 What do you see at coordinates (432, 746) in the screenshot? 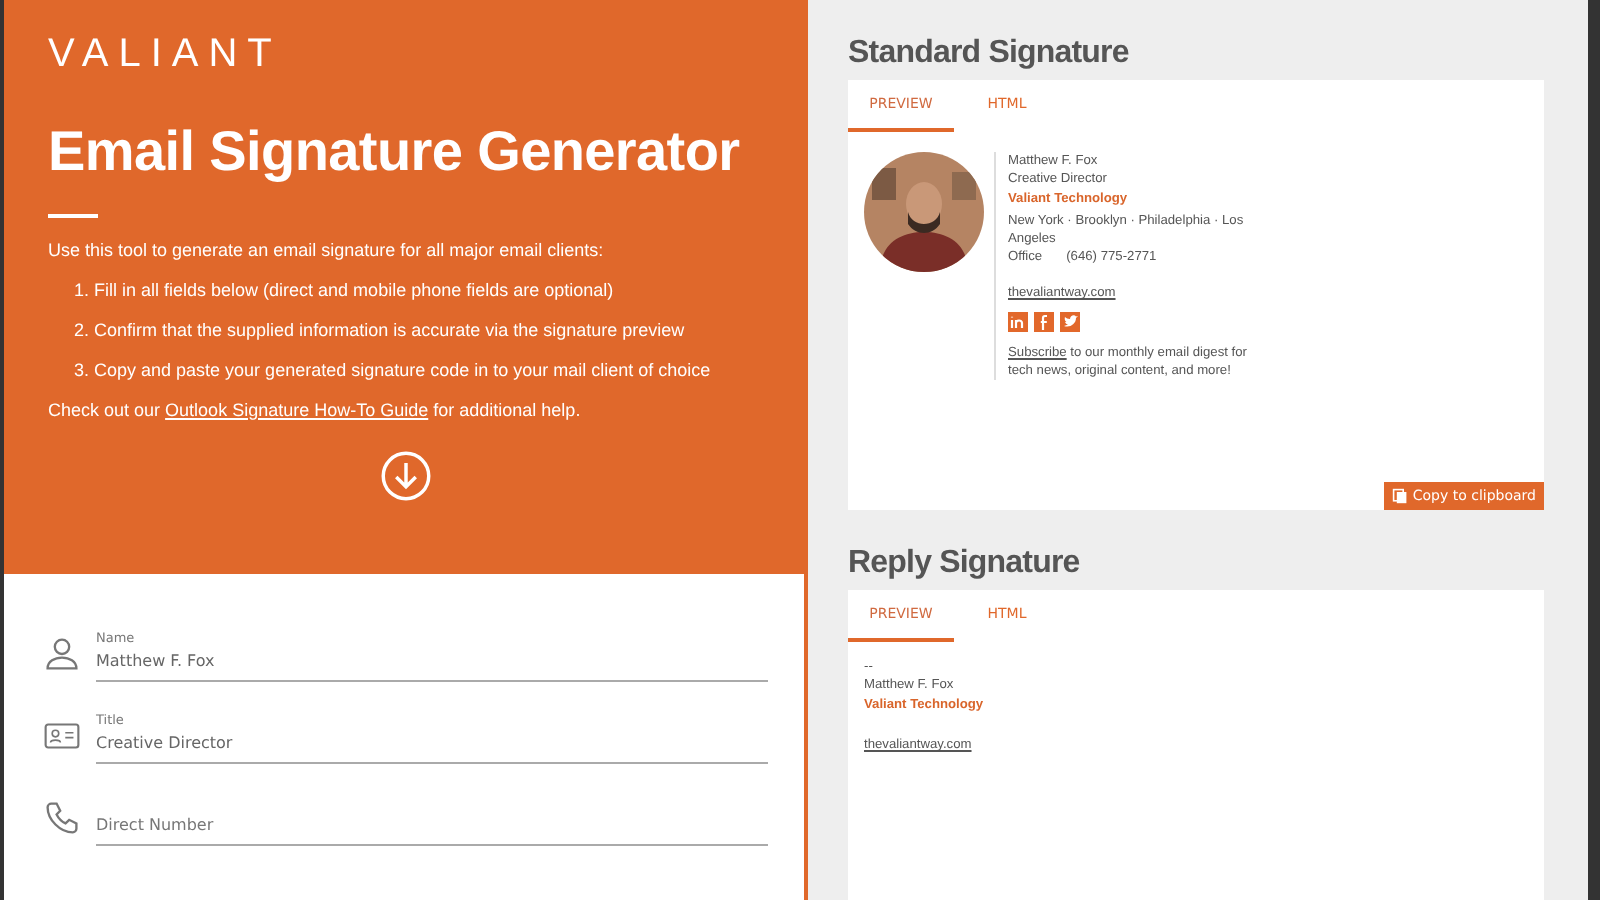
I see `text-field: Creative Director` at bounding box center [432, 746].